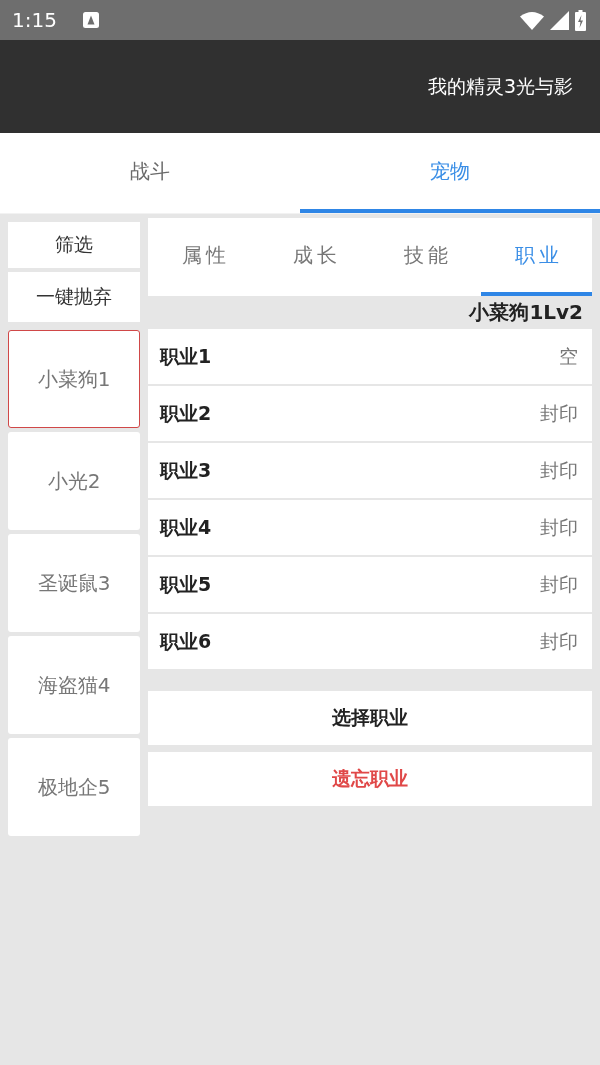 The image size is (600, 1065). What do you see at coordinates (370, 718) in the screenshot?
I see `select-job-button: 选择职业` at bounding box center [370, 718].